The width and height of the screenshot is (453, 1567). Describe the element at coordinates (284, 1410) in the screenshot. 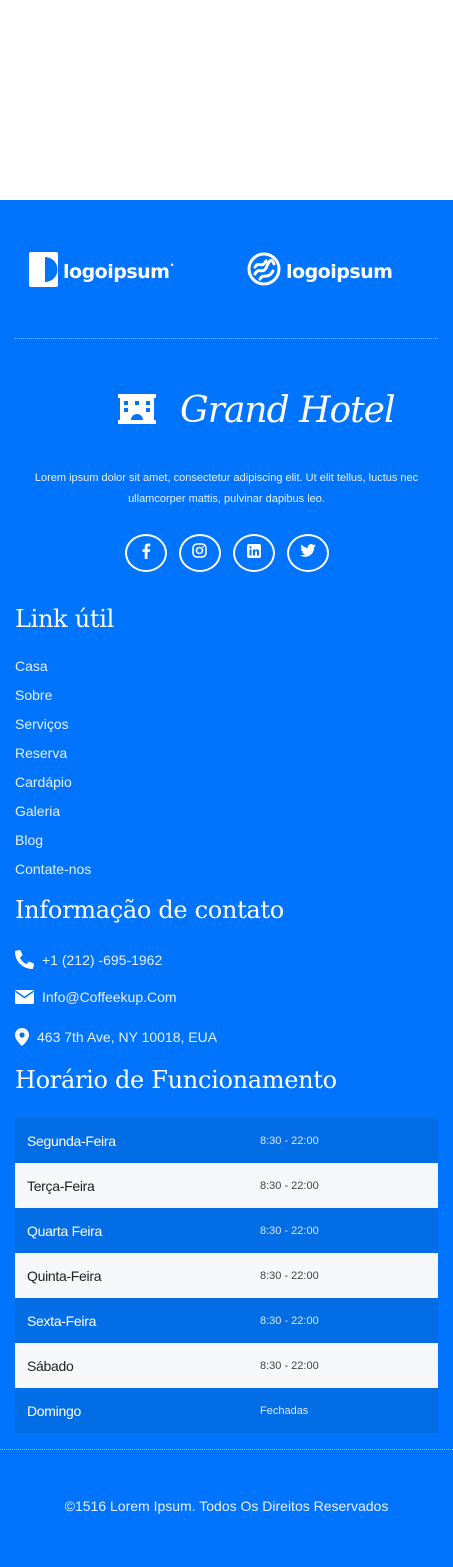

I see `hours-time: Fechadas` at that location.